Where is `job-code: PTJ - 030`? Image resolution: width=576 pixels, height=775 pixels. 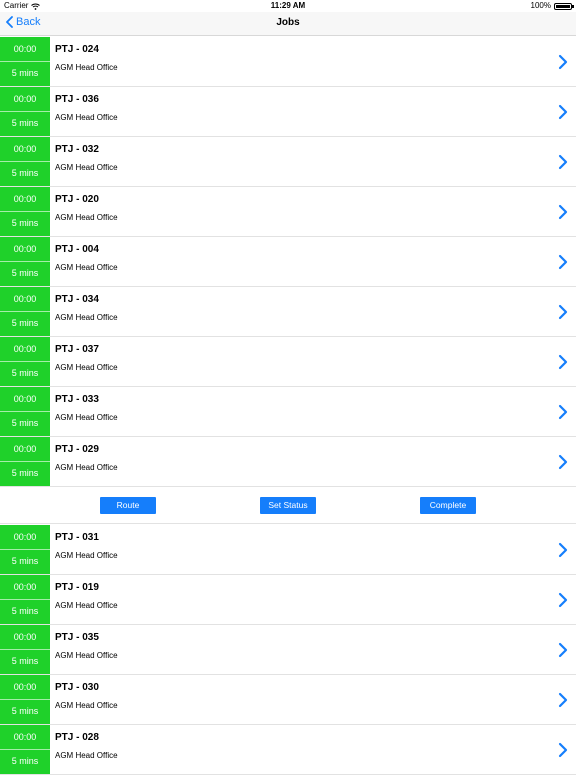
job-code: PTJ - 030 is located at coordinates (77, 687).